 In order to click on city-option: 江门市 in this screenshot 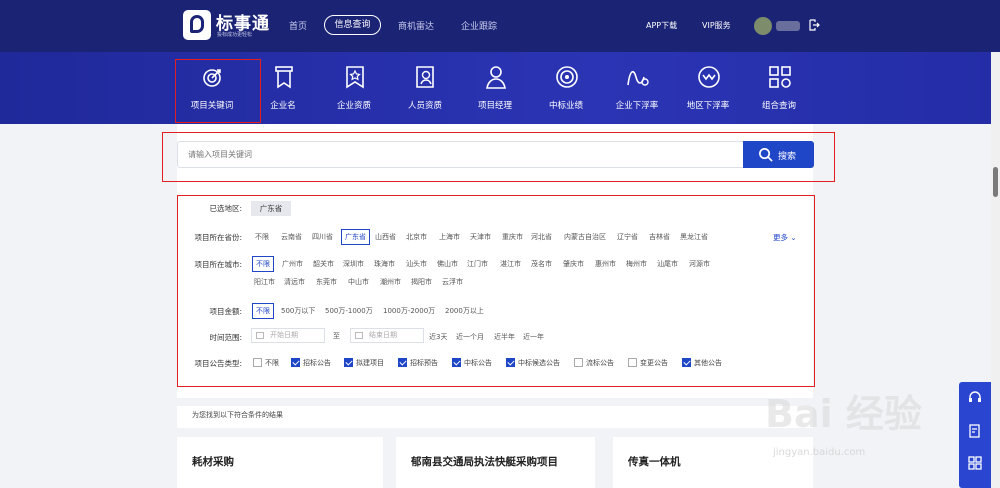, I will do `click(477, 264)`.